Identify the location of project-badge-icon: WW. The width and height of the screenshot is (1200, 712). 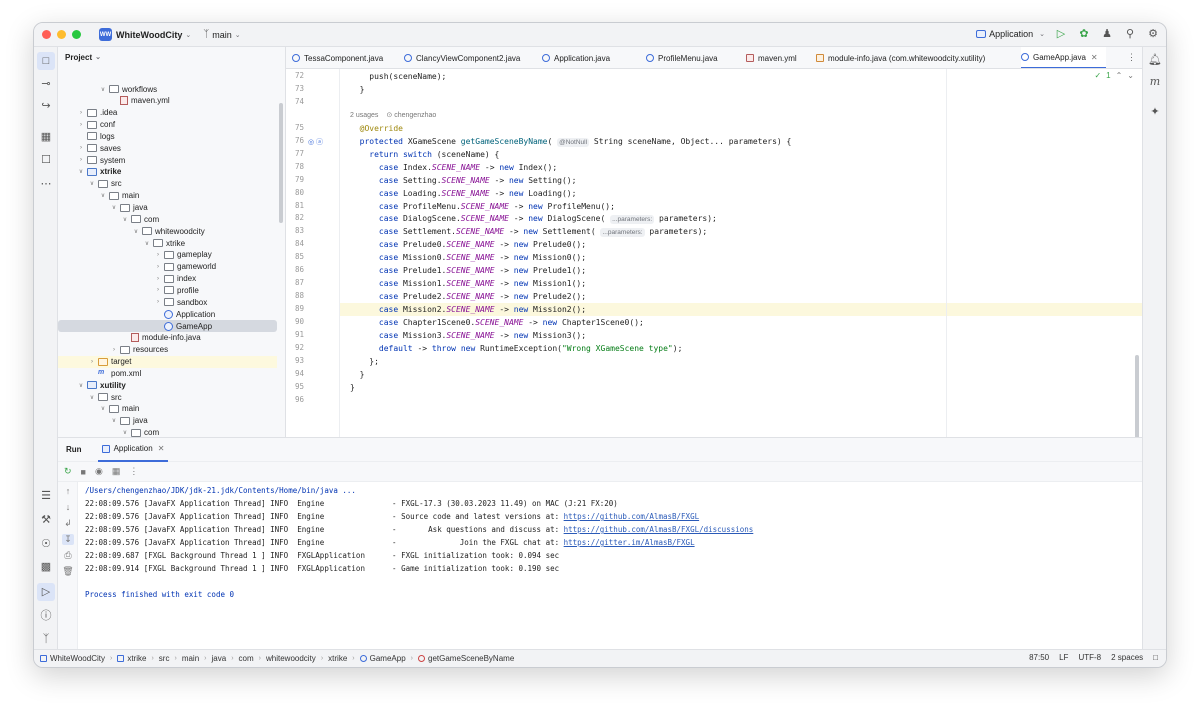
(105, 34).